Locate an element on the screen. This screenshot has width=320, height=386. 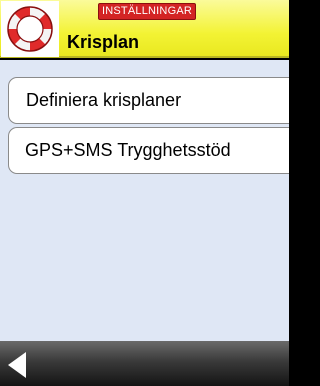
menu-item-define-crisis-plans: Definiera krisplaner is located at coordinates (148, 100).